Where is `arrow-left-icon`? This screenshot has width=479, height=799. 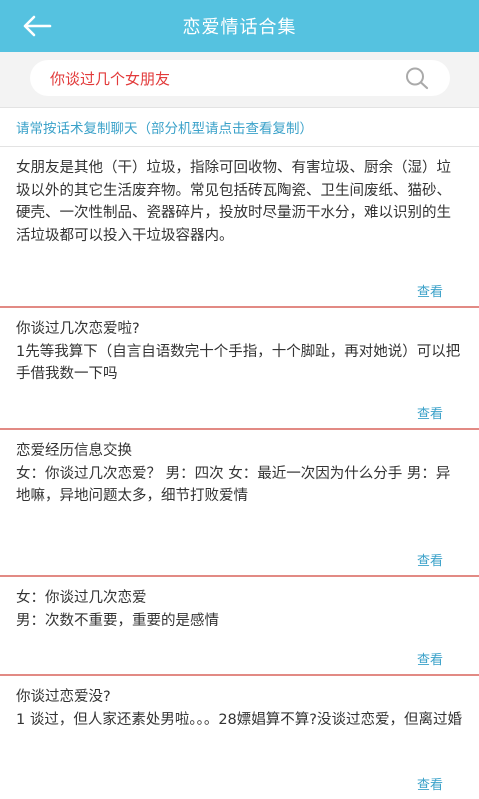
arrow-left-icon is located at coordinates (37, 26).